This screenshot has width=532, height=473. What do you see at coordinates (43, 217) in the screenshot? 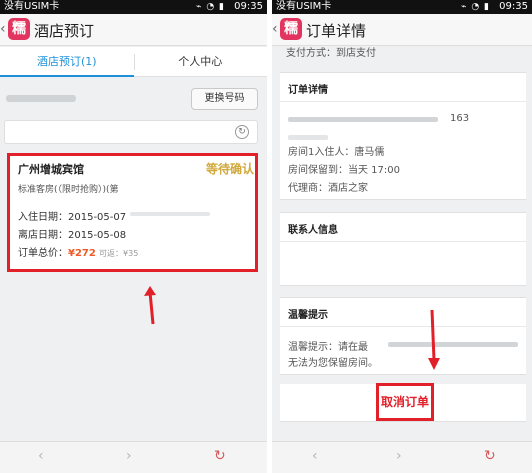
I see `checkin-label: 入住日期：` at bounding box center [43, 217].